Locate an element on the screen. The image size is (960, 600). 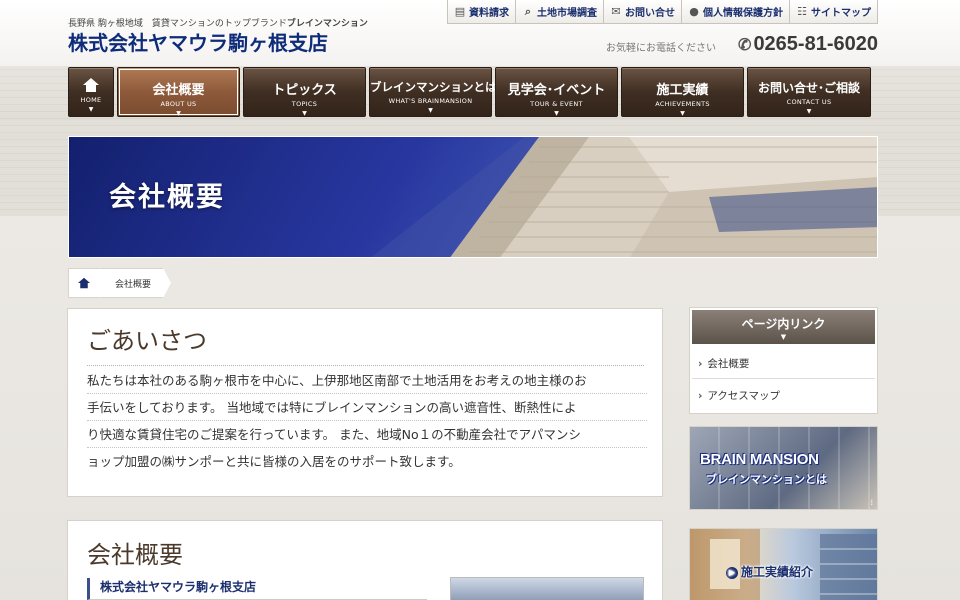
breadcrumb: 会社概要 is located at coordinates (120, 283).